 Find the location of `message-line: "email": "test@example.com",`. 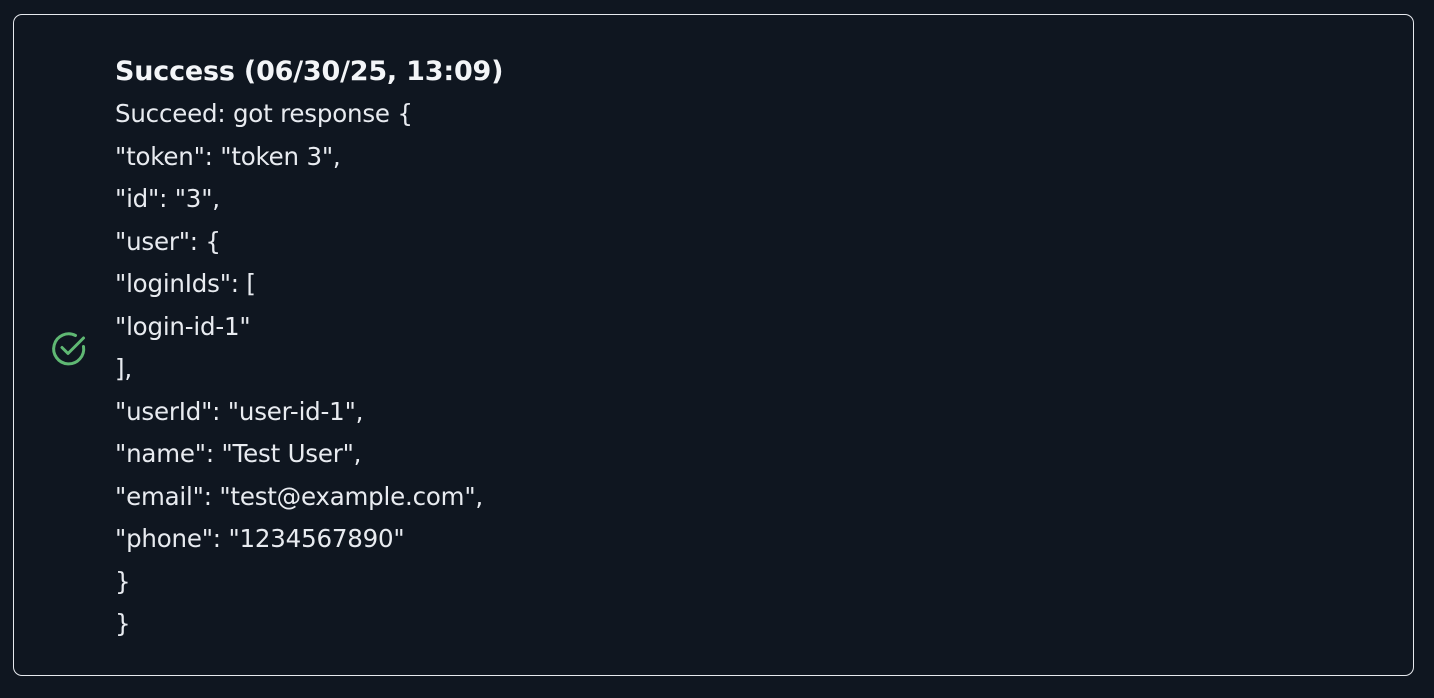

message-line: "email": "test@example.com", is located at coordinates (299, 496).